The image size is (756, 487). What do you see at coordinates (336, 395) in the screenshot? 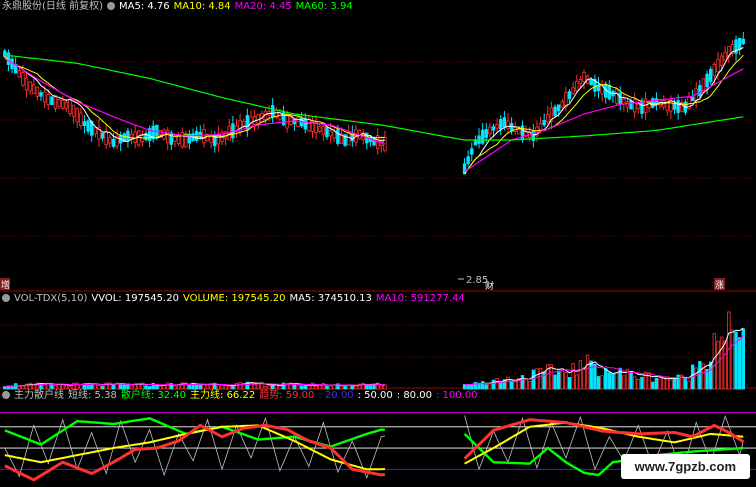
I see `indicator-label-5: : 20.00` at bounding box center [336, 395].